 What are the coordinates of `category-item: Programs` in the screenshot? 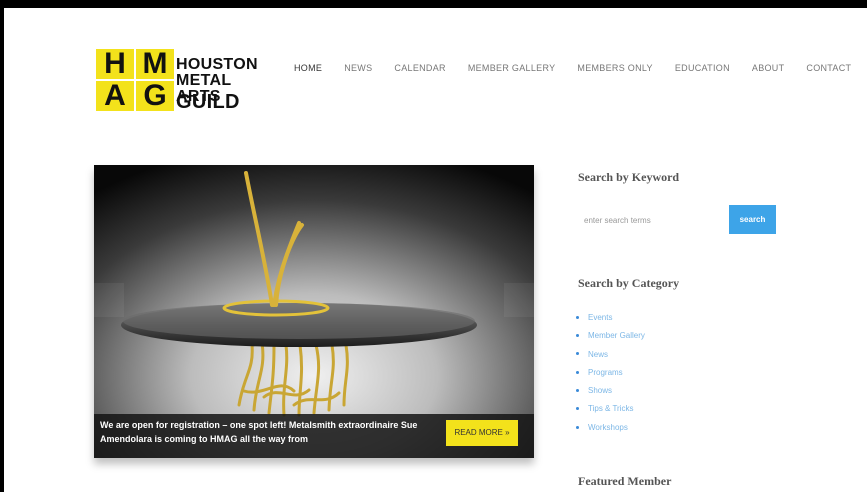 It's located at (610, 376).